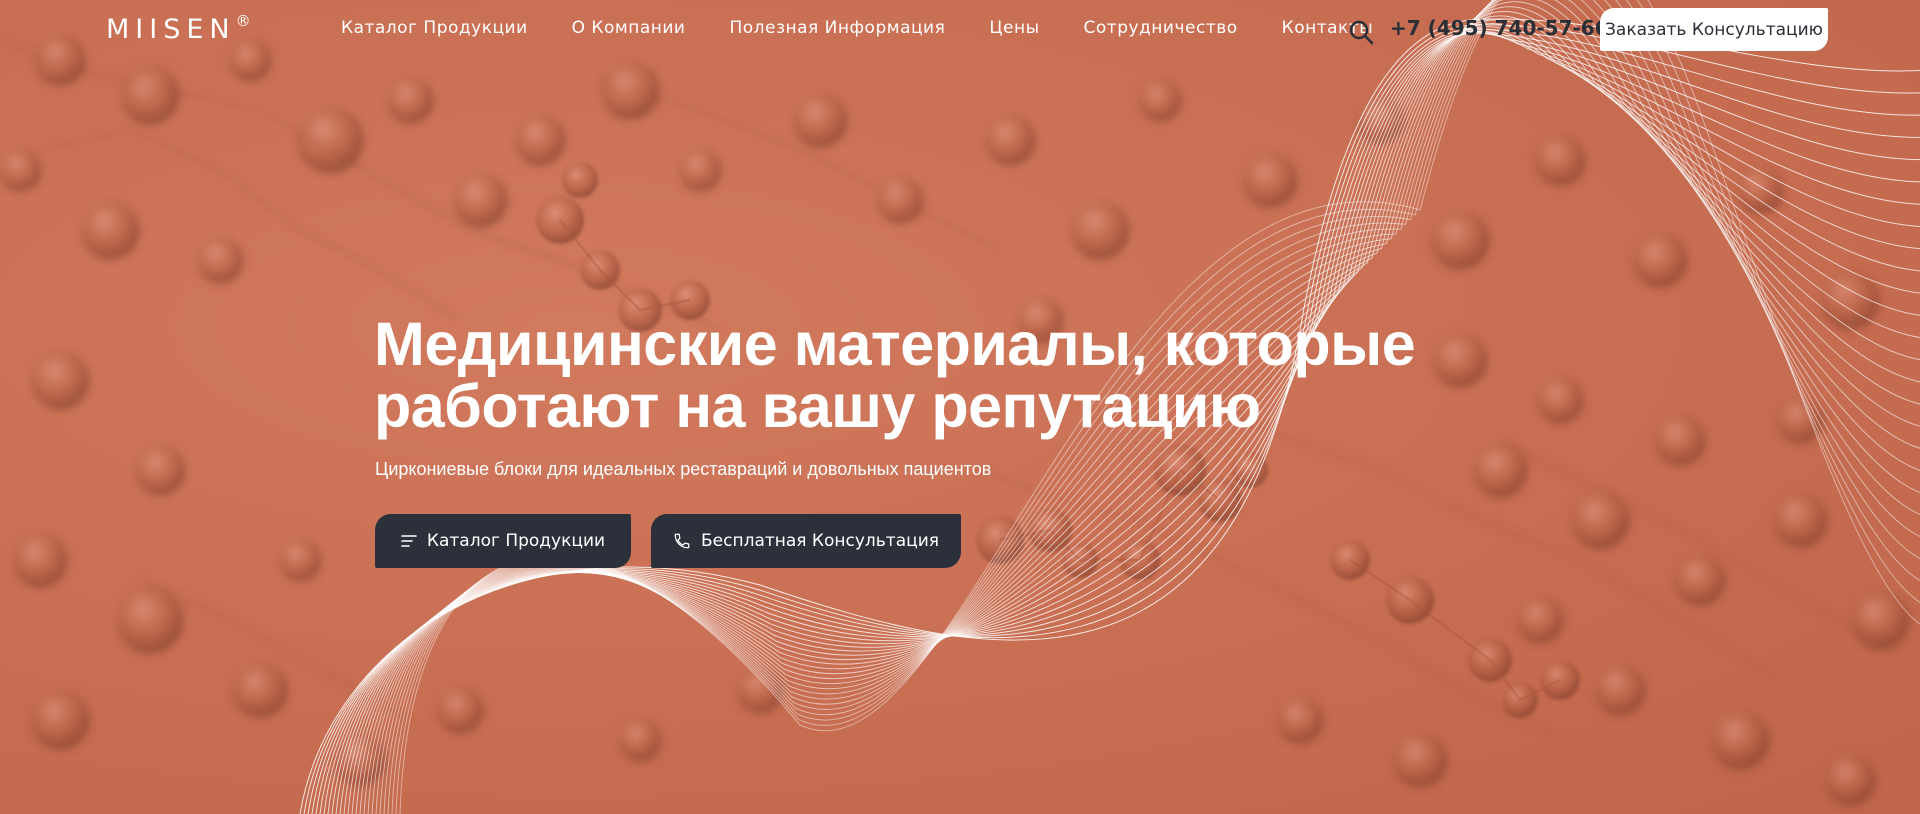 Image resolution: width=1920 pixels, height=814 pixels. I want to click on registered-mark: ®, so click(243, 21).